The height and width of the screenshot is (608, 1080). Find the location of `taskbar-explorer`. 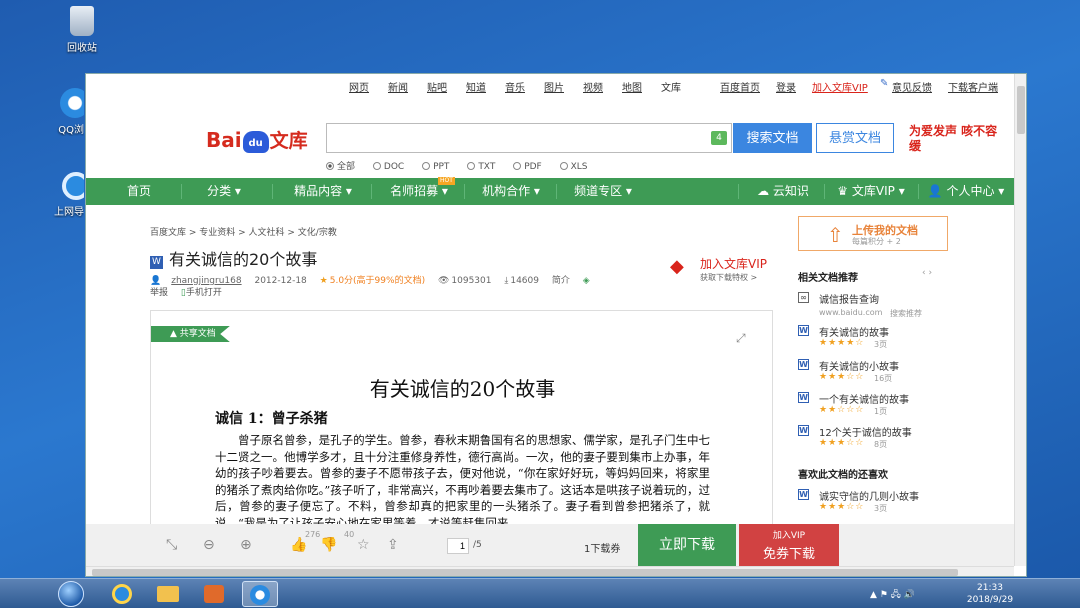

taskbar-explorer is located at coordinates (168, 594).